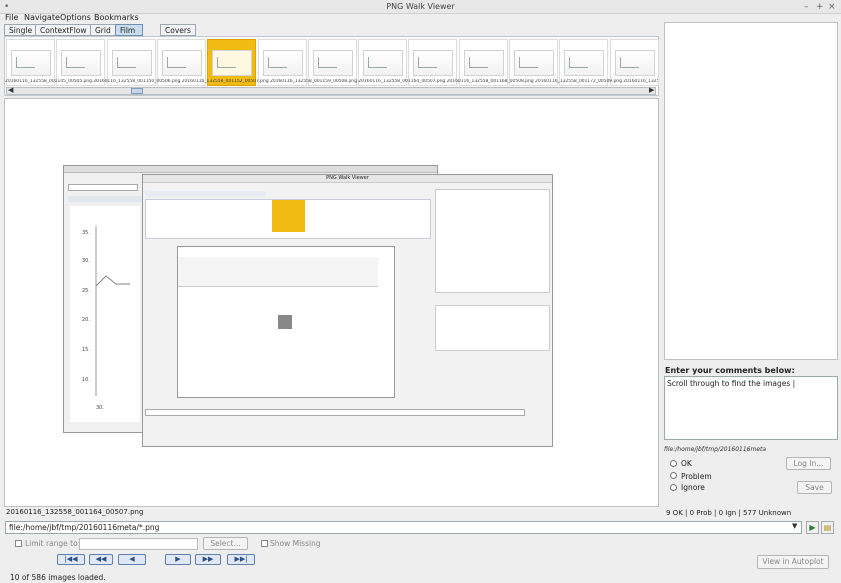 The width and height of the screenshot is (841, 583). I want to click on status-message: 10 of 586 images loaded., so click(58, 577).